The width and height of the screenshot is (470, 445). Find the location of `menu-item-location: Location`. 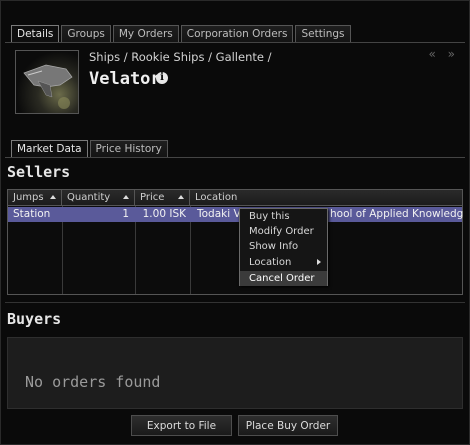

menu-item-location: Location is located at coordinates (283, 262).